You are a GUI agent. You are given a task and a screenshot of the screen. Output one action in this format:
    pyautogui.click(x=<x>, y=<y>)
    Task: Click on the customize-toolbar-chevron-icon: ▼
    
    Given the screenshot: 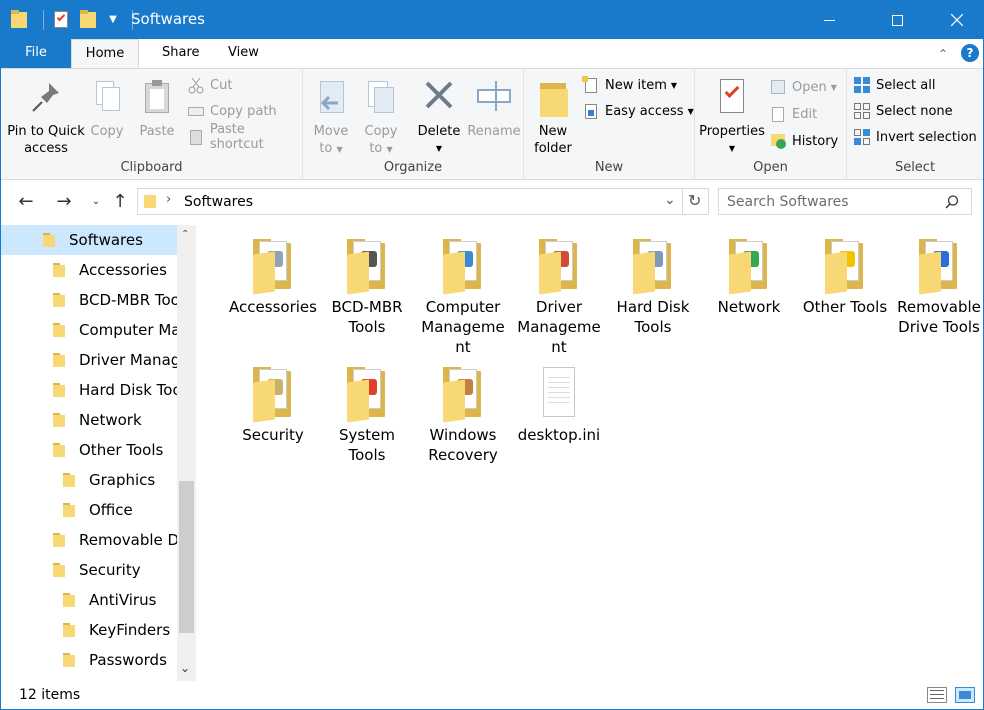 What is the action you would take?
    pyautogui.click(x=113, y=20)
    